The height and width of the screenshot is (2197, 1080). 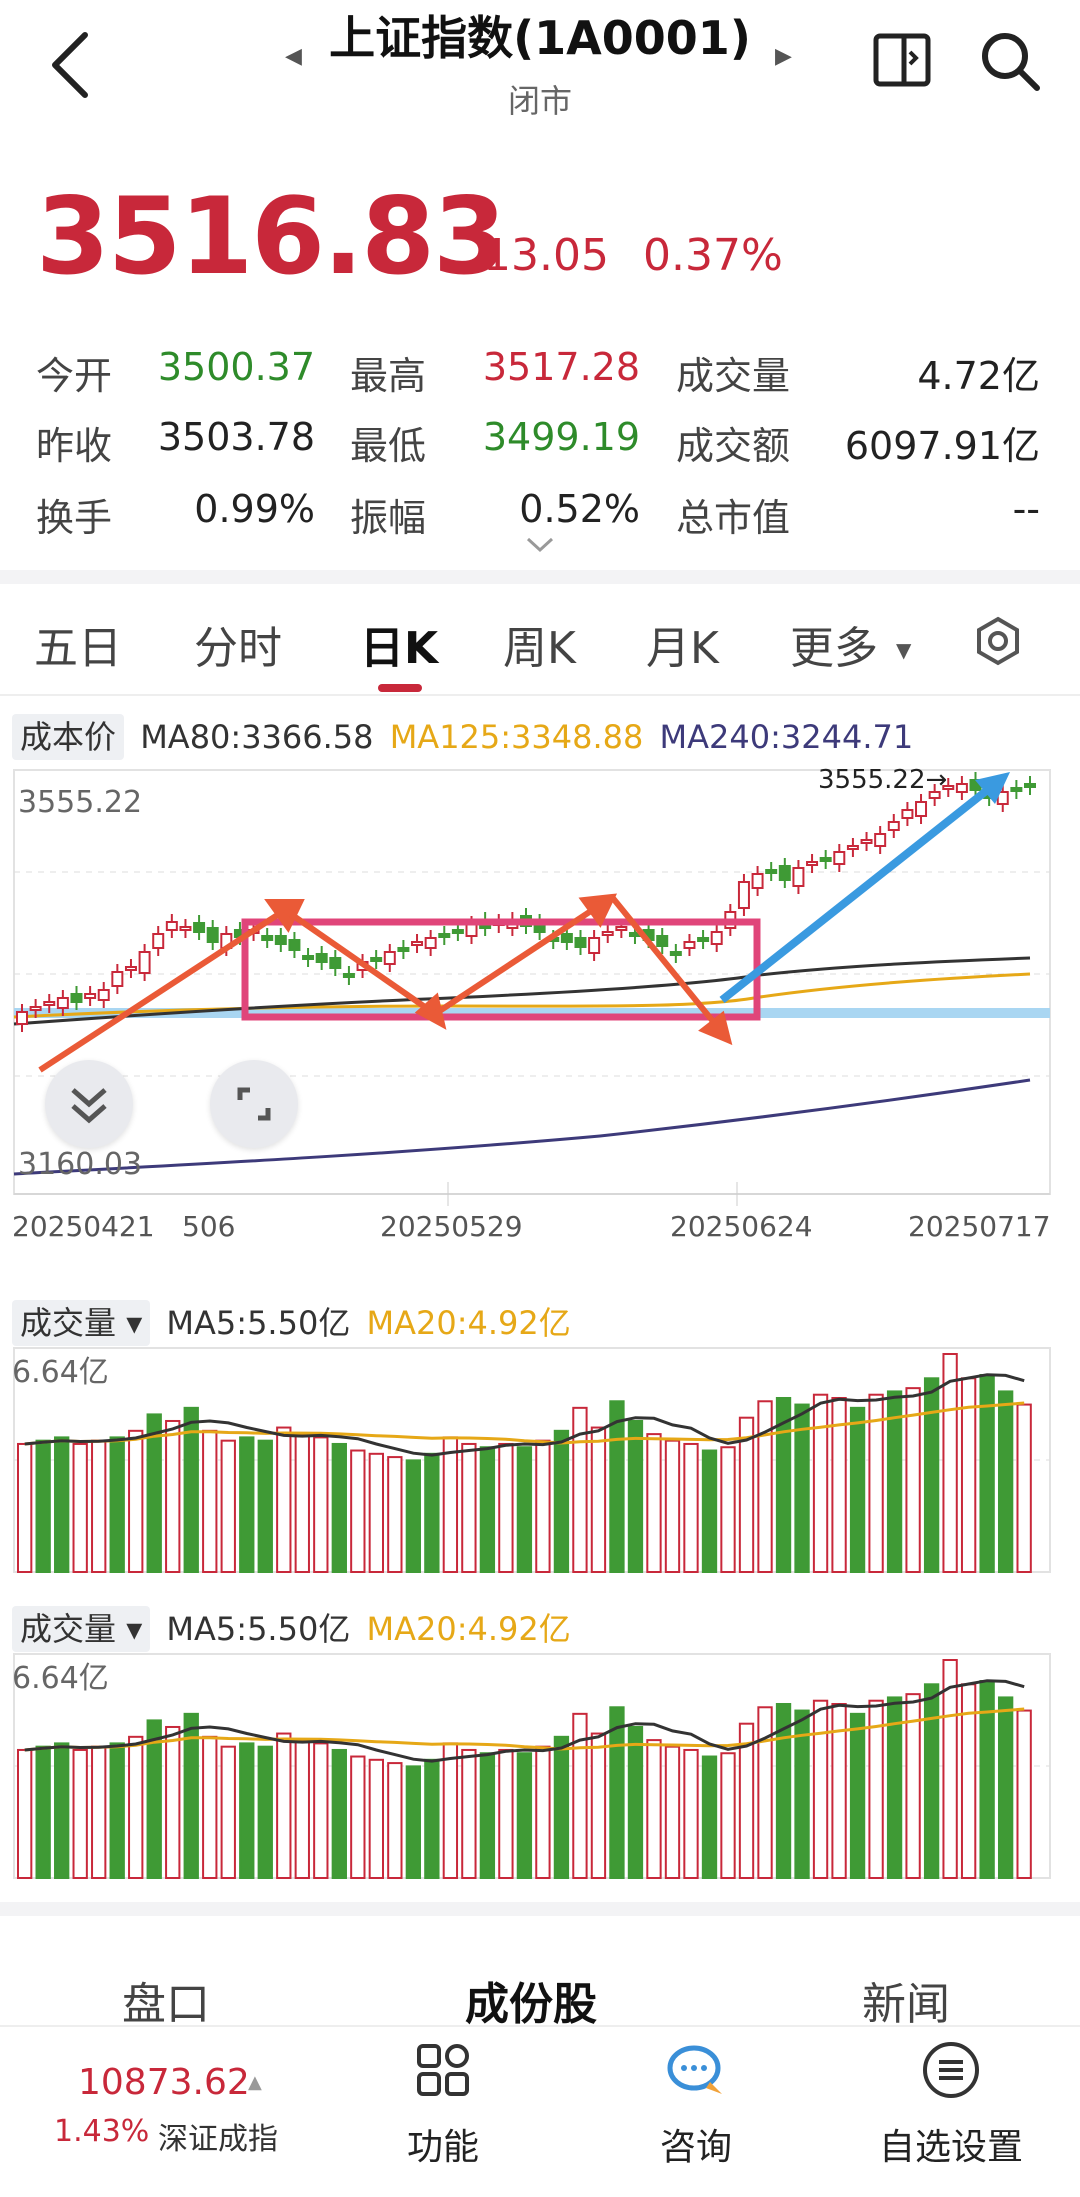 What do you see at coordinates (522, 1127) in the screenshot?
I see `ma240-line` at bounding box center [522, 1127].